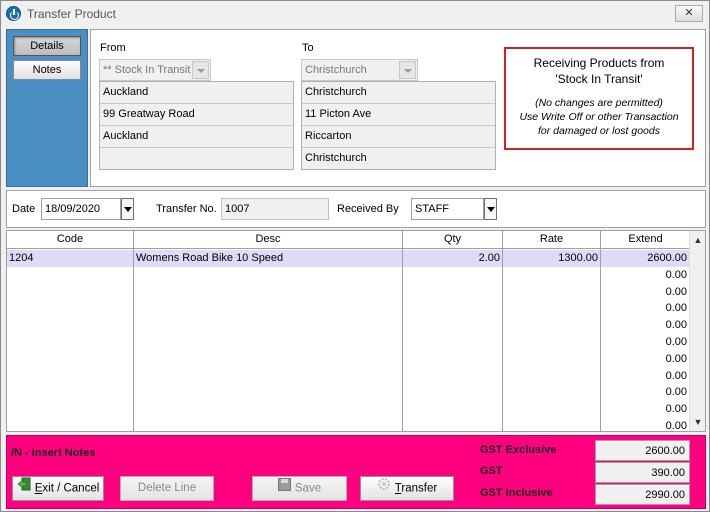  What do you see at coordinates (552, 240) in the screenshot?
I see `column-header-rate: Rate` at bounding box center [552, 240].